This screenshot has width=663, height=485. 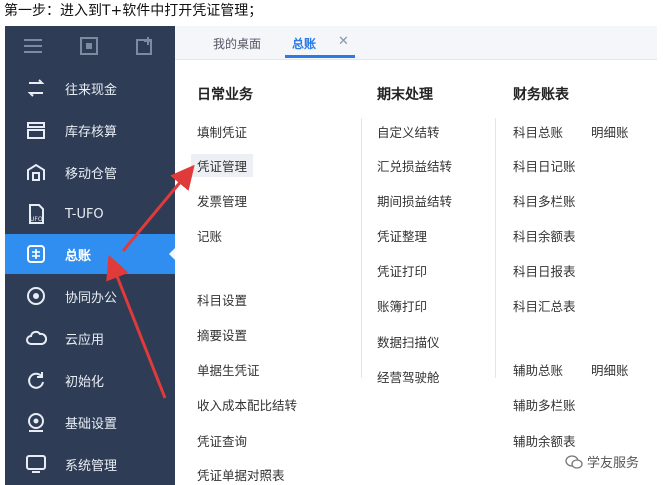 What do you see at coordinates (304, 43) in the screenshot?
I see `tab-general-ledger: 总账` at bounding box center [304, 43].